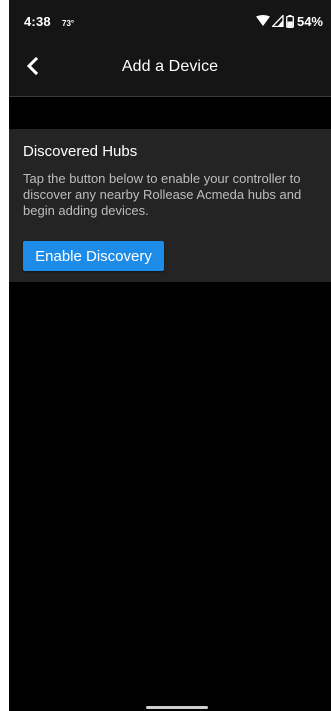 This screenshot has width=331, height=711. Describe the element at coordinates (37, 21) in the screenshot. I see `status-time: 4:38` at that location.